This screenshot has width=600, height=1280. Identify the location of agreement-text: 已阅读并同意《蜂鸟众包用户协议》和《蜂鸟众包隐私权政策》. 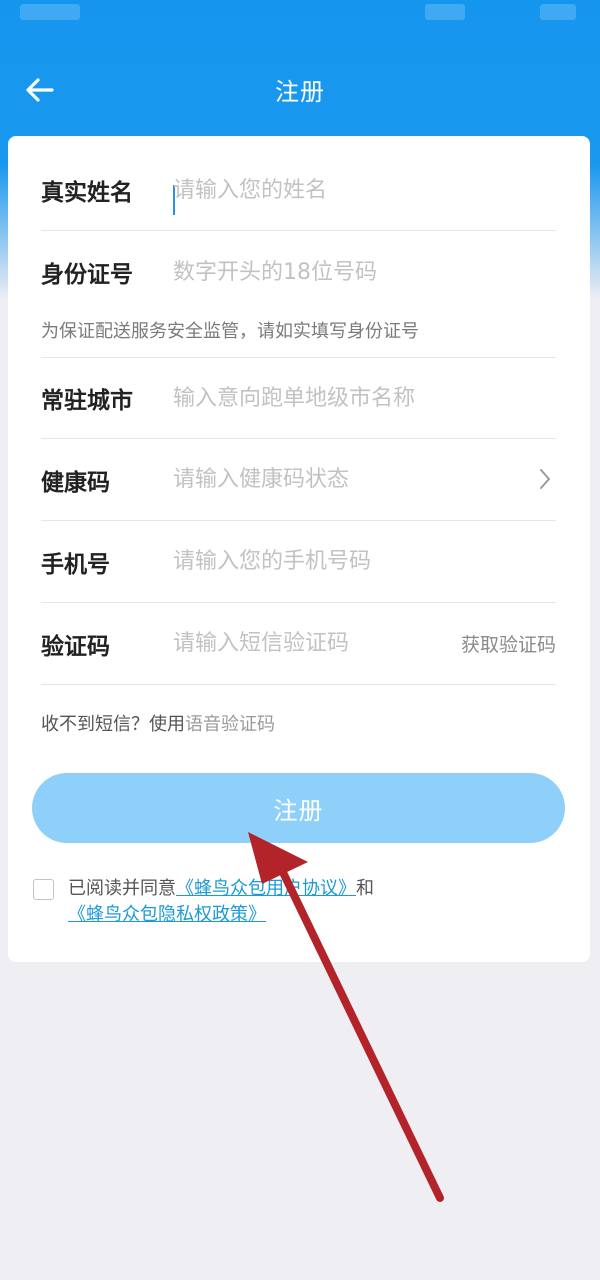
(318, 902).